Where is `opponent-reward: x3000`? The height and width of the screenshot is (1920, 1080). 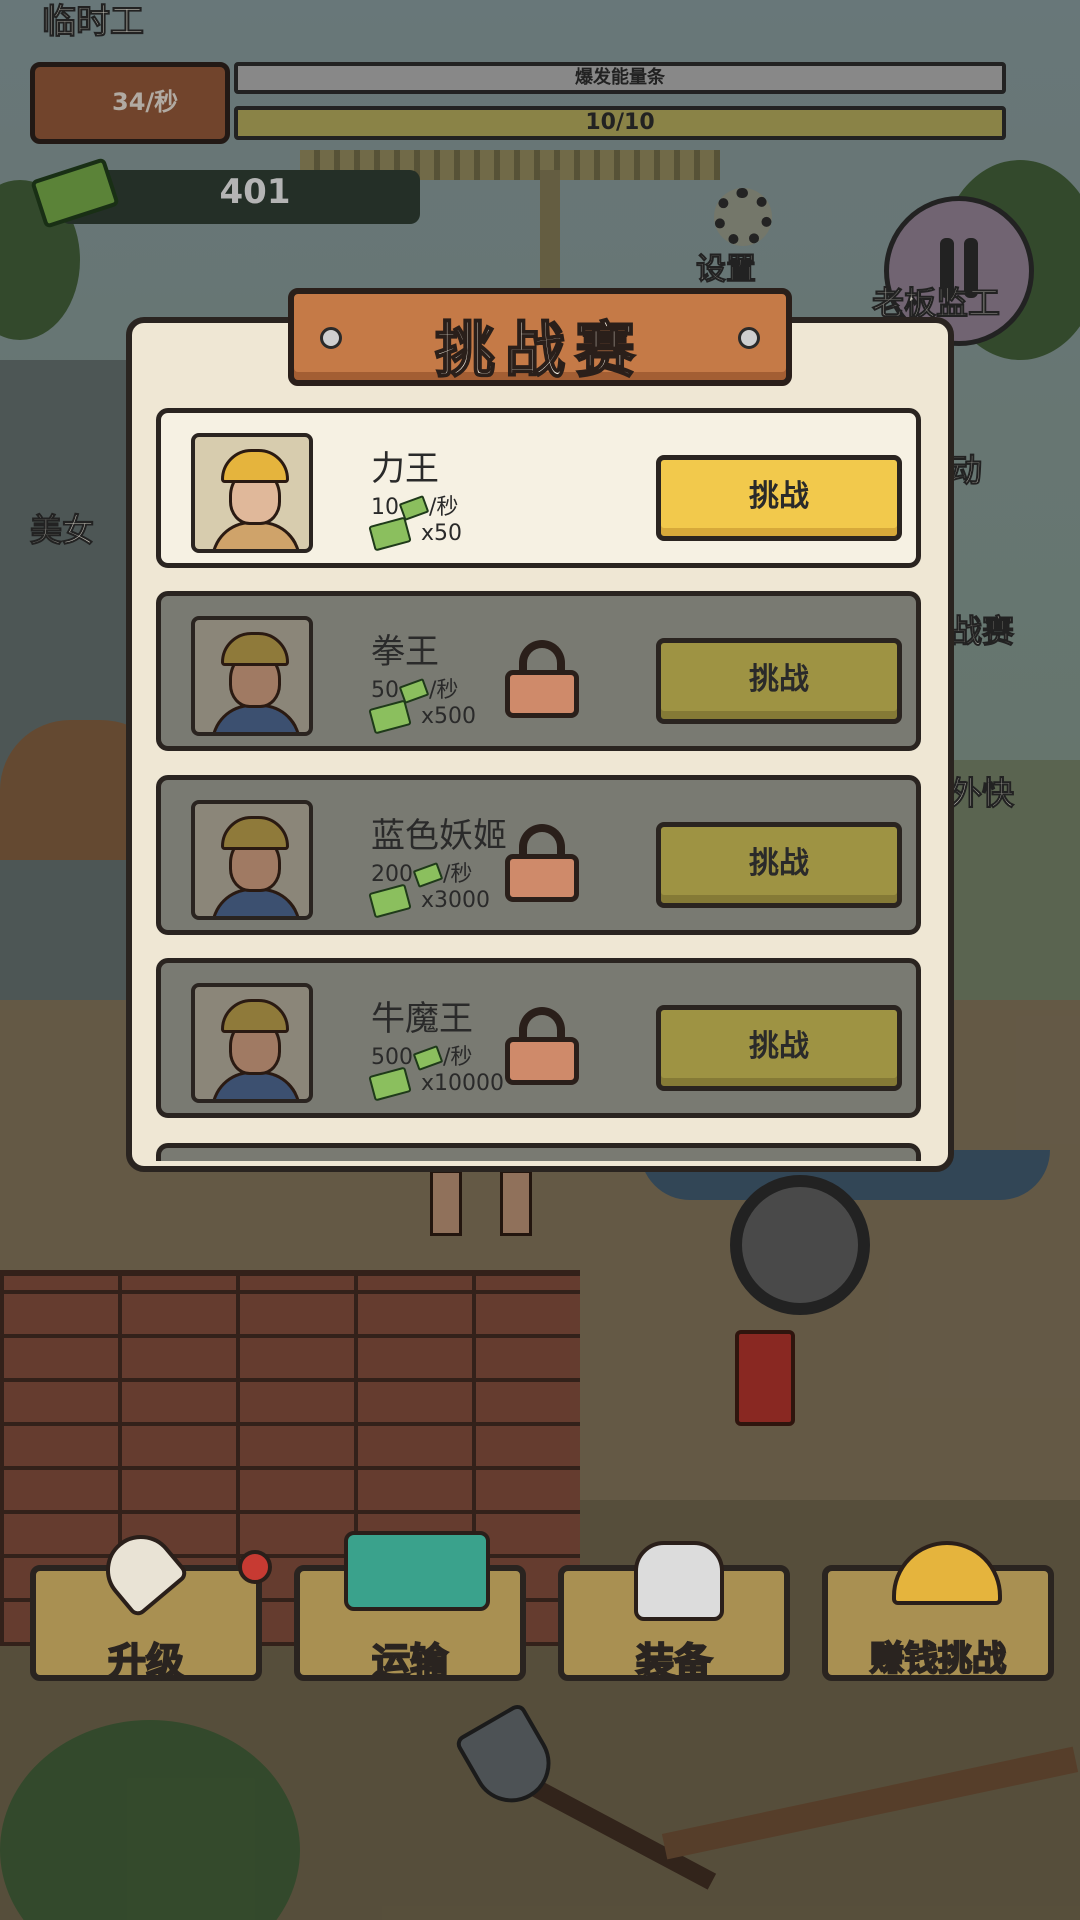
opponent-reward: x3000 is located at coordinates (429, 901).